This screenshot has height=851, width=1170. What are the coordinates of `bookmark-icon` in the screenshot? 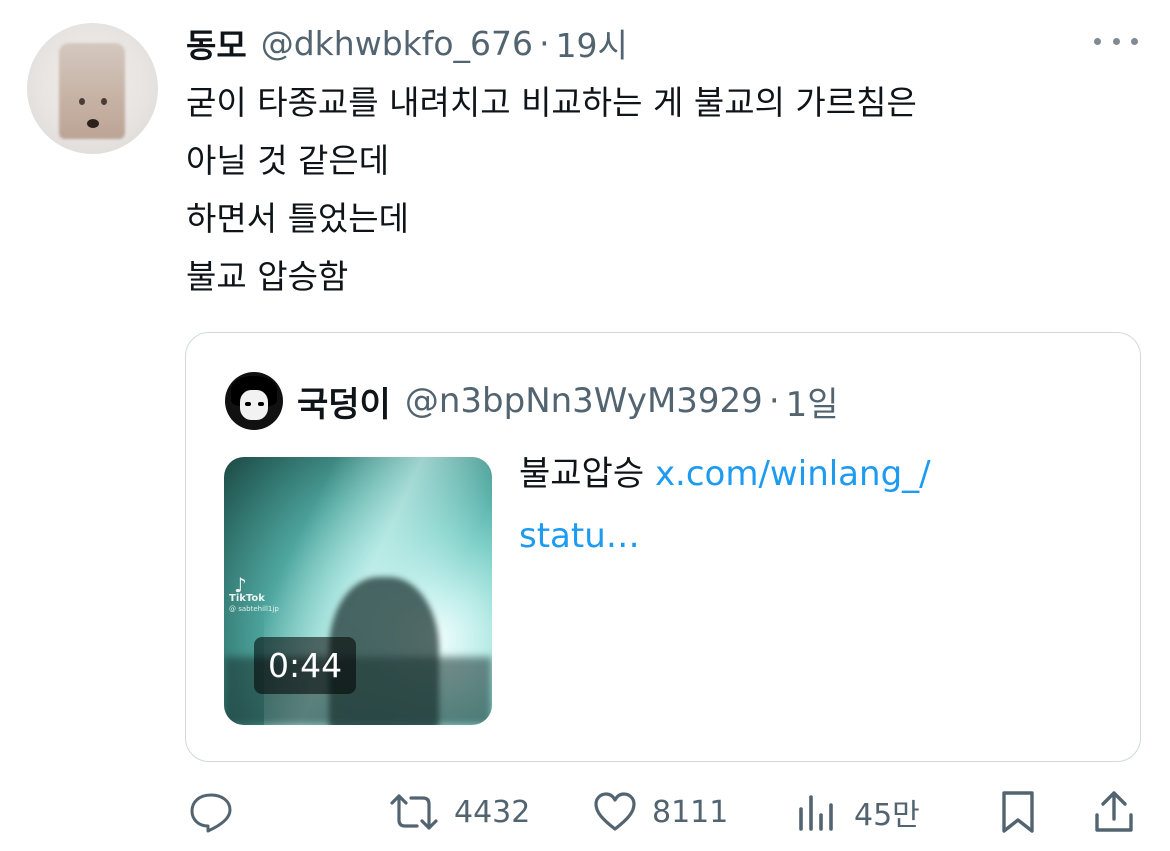 It's located at (1018, 812).